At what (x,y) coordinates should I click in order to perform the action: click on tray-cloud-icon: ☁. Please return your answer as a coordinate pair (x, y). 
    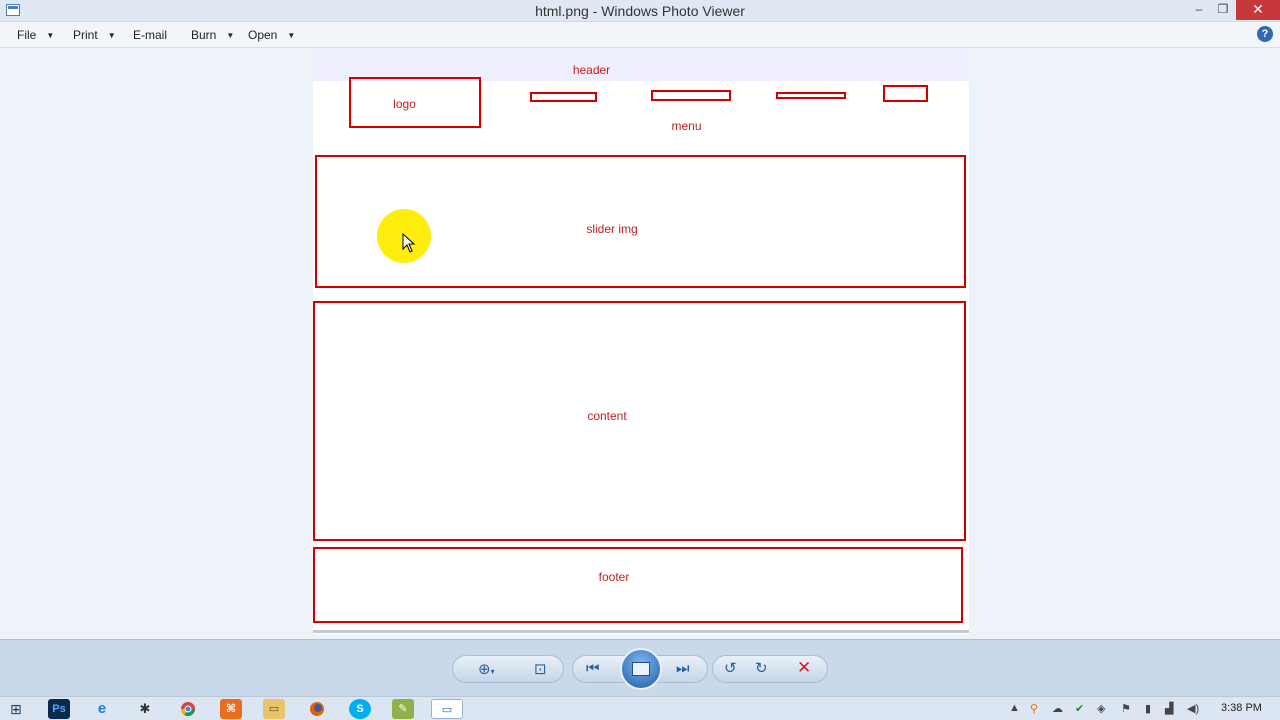
    Looking at the image, I should click on (1057, 708).